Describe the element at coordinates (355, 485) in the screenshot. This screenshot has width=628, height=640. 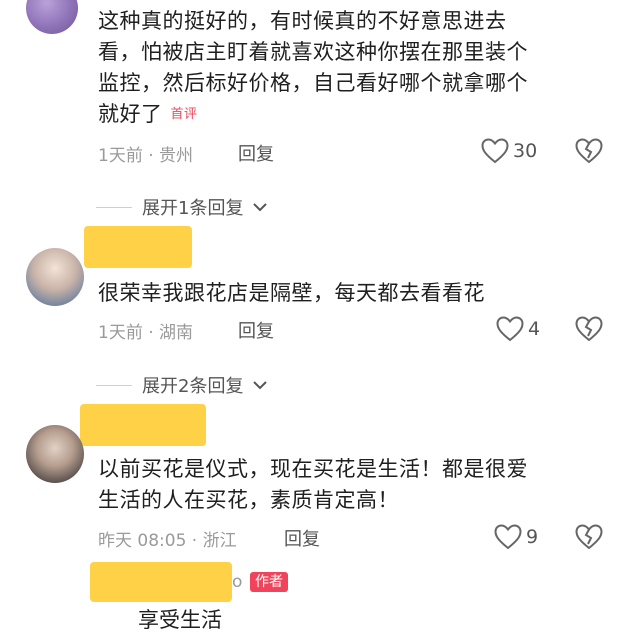
I see `comment-body: 以前买花是仪式，现在买花是生活！都是很爱 生活的人在买花，素质肯定高！` at that location.